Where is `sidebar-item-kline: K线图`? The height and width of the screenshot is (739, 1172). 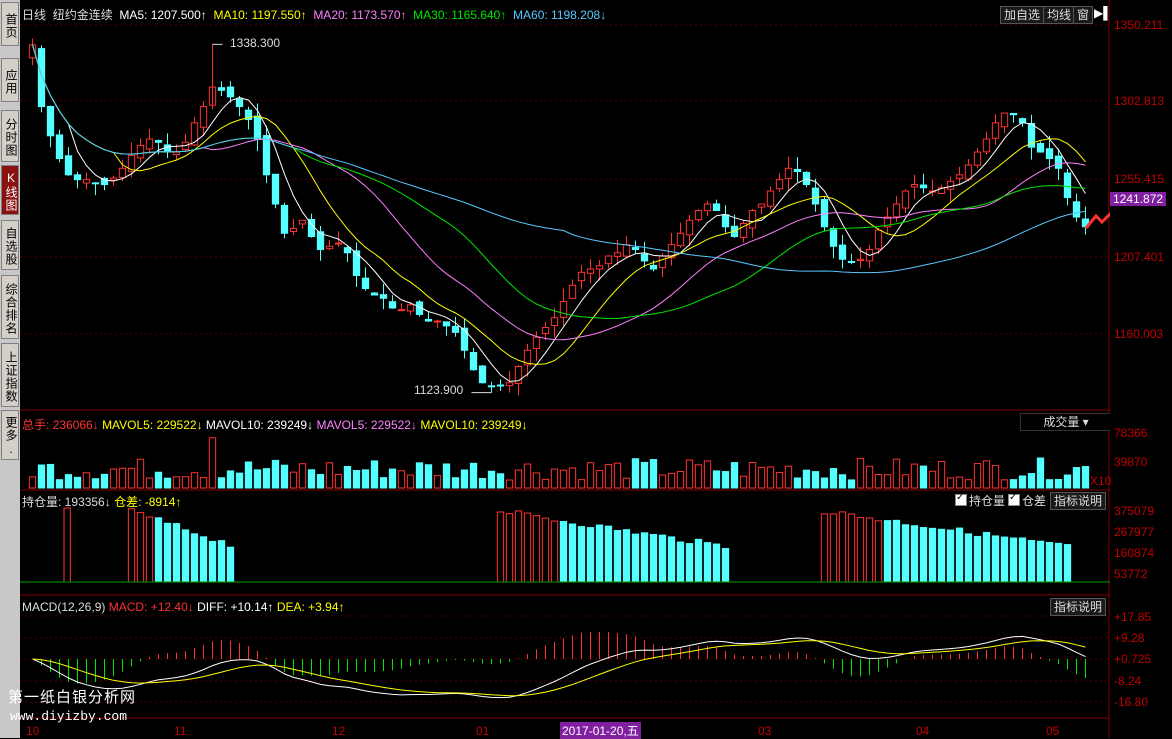 sidebar-item-kline: K线图 is located at coordinates (10, 190).